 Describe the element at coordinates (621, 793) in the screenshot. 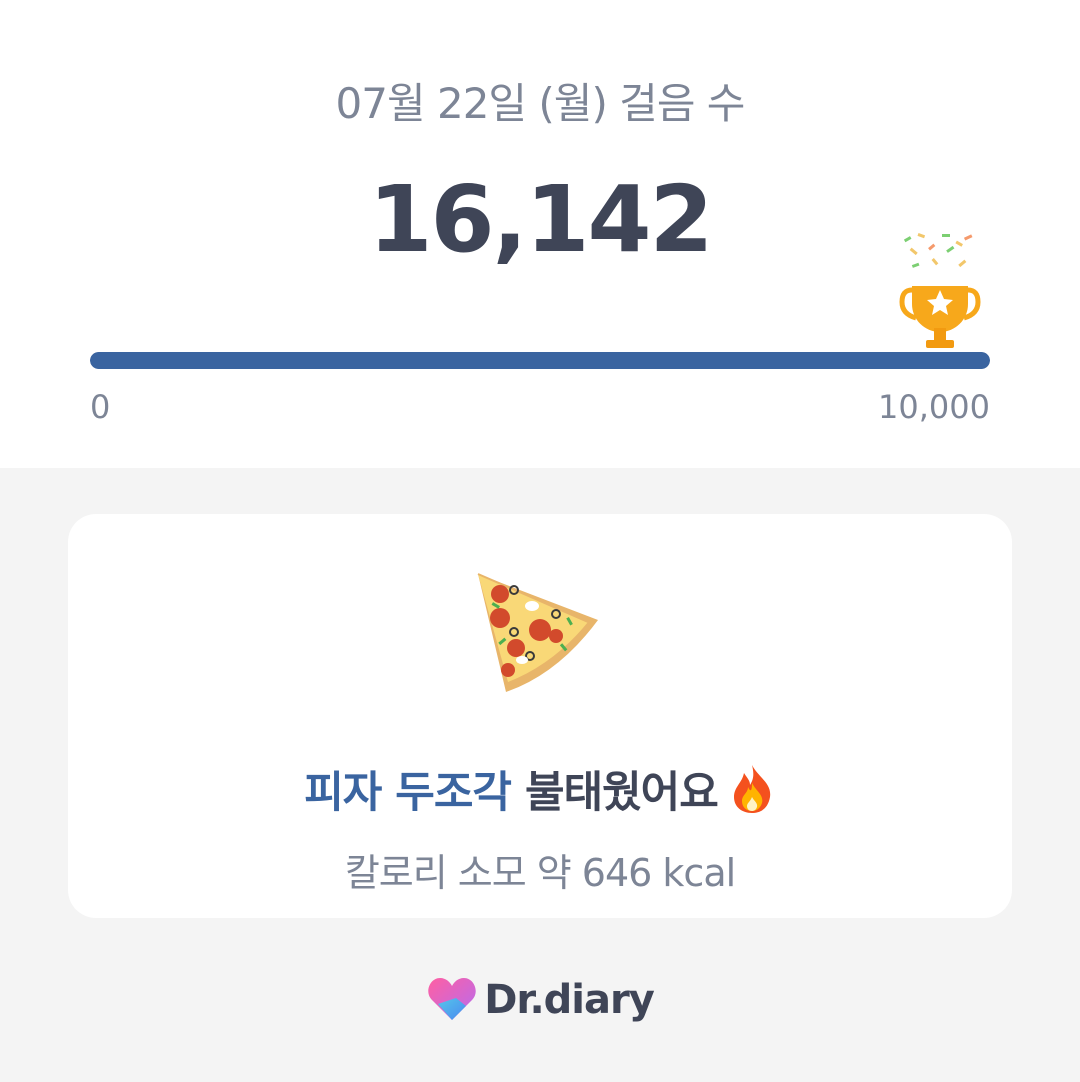

I see `headline-rest: 불태웠어요` at that location.